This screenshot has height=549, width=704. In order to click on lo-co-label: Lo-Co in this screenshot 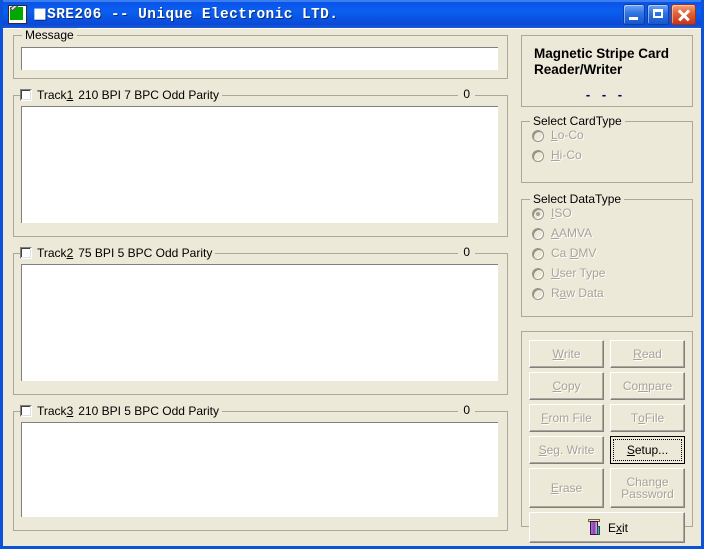, I will do `click(567, 135)`.